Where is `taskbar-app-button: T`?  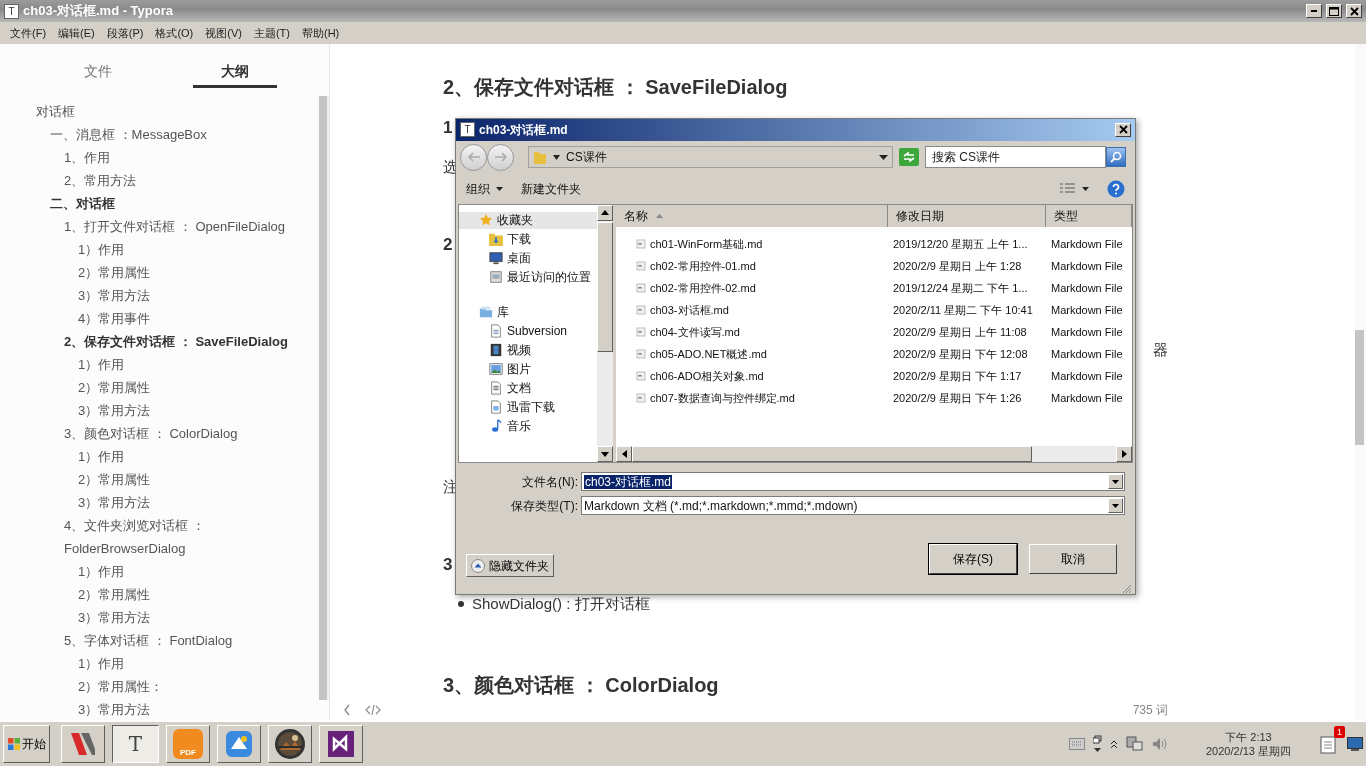 taskbar-app-button: T is located at coordinates (135, 744).